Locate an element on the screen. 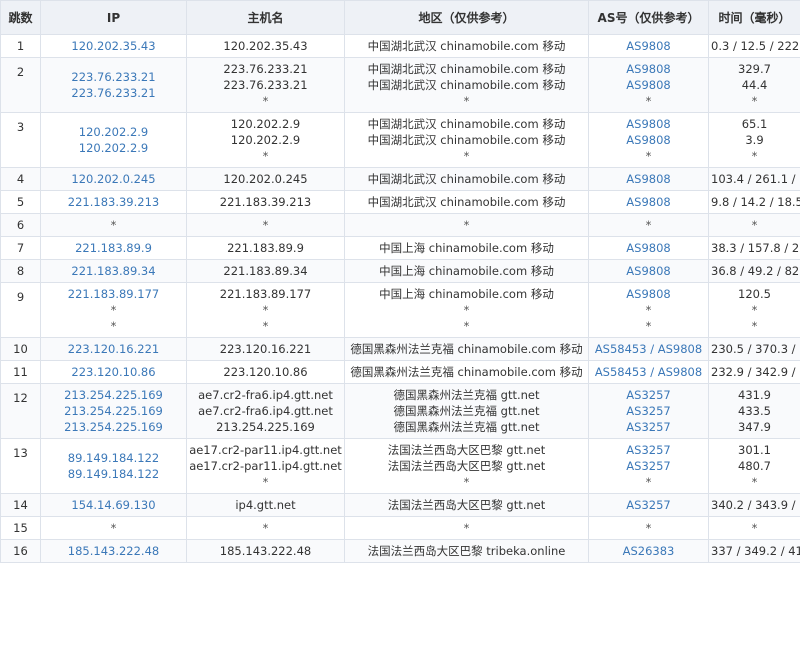  ip-link: 223.120.16.221 is located at coordinates (113, 349).